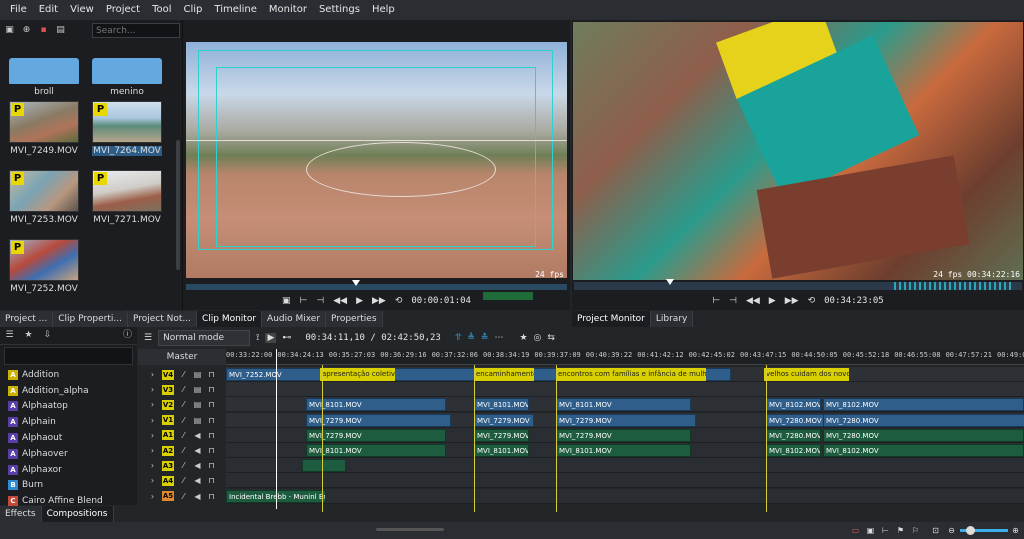 The width and height of the screenshot is (1024, 539). Describe the element at coordinates (60, 30) in the screenshot. I see `folder-icon: ▤` at that location.